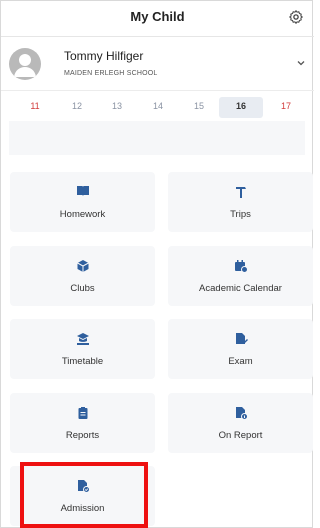 The image size is (320, 528). Describe the element at coordinates (199, 106) in the screenshot. I see `date-item: 15` at that location.